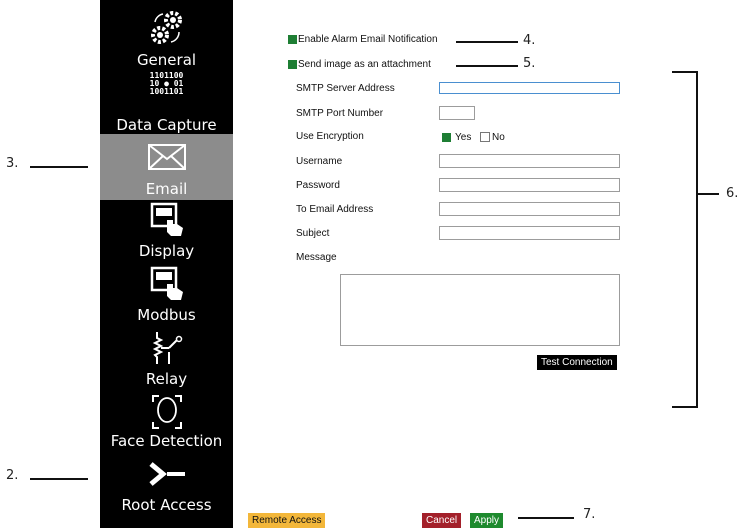 Image resolution: width=750 pixels, height=528 pixels. I want to click on message-textarea, so click(480, 310).